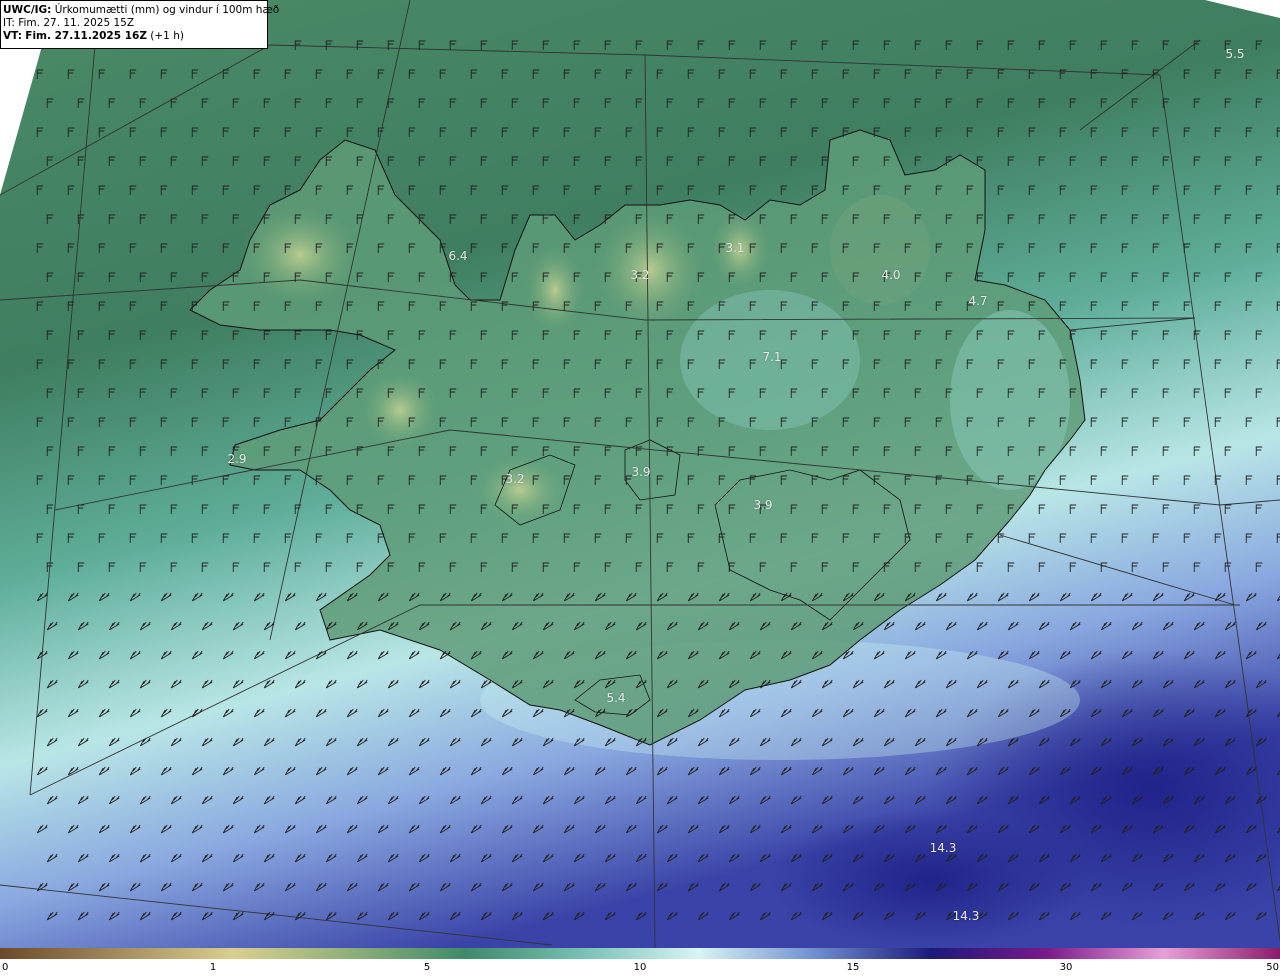  What do you see at coordinates (1066, 967) in the screenshot?
I see `colorbar-tick-label: 30` at bounding box center [1066, 967].